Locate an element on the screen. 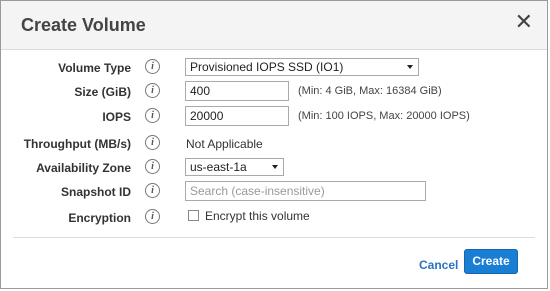 The height and width of the screenshot is (291, 550). size-hint: (Min: 4 GiB, Max: 16384 GiB) is located at coordinates (370, 91).